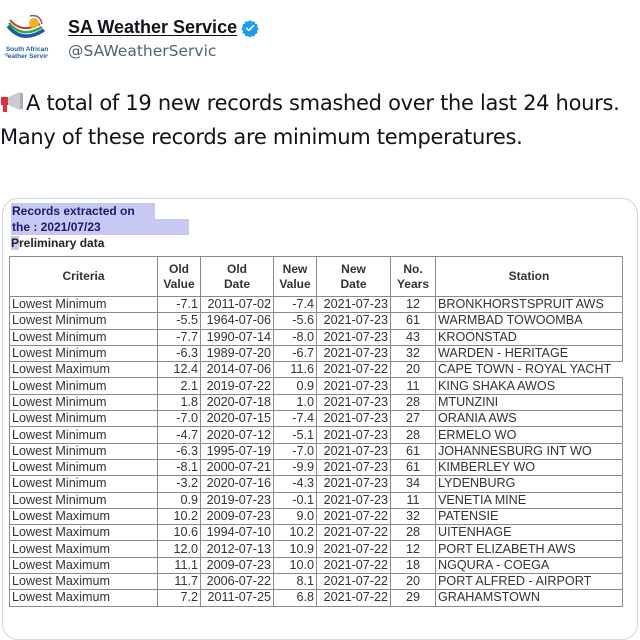 The height and width of the screenshot is (640, 640). I want to click on meta-line3-initial: P, so click(15, 243).